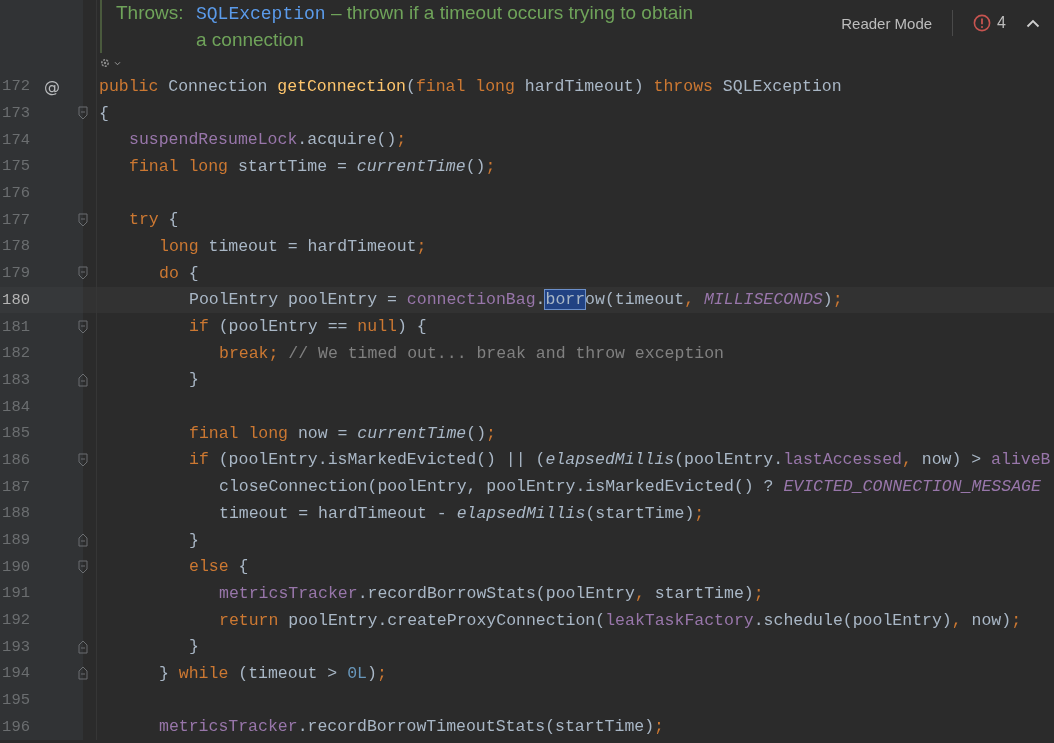 This screenshot has width=1054, height=743. I want to click on line-number: 172, so click(15, 86).